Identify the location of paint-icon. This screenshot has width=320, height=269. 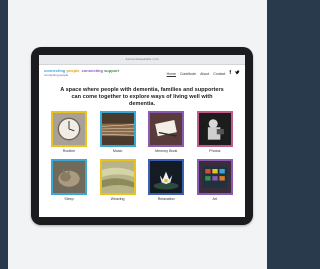
(214, 177).